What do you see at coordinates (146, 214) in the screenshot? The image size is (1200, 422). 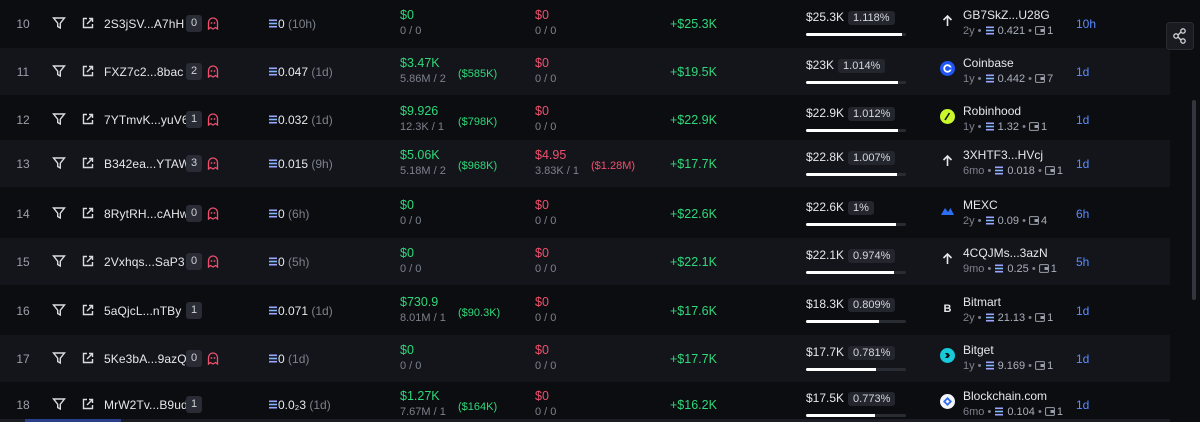 I see `wallet-address-link: 8RytRH...cAHw` at bounding box center [146, 214].